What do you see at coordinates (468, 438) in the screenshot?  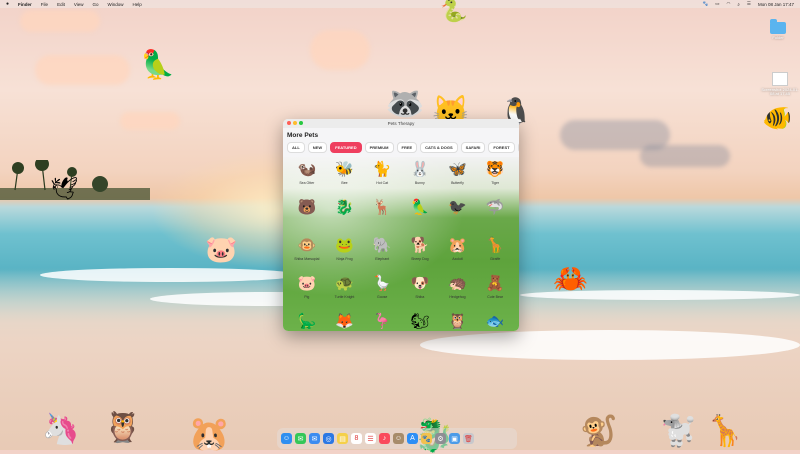 I see `trash-icon: 🗑` at bounding box center [468, 438].